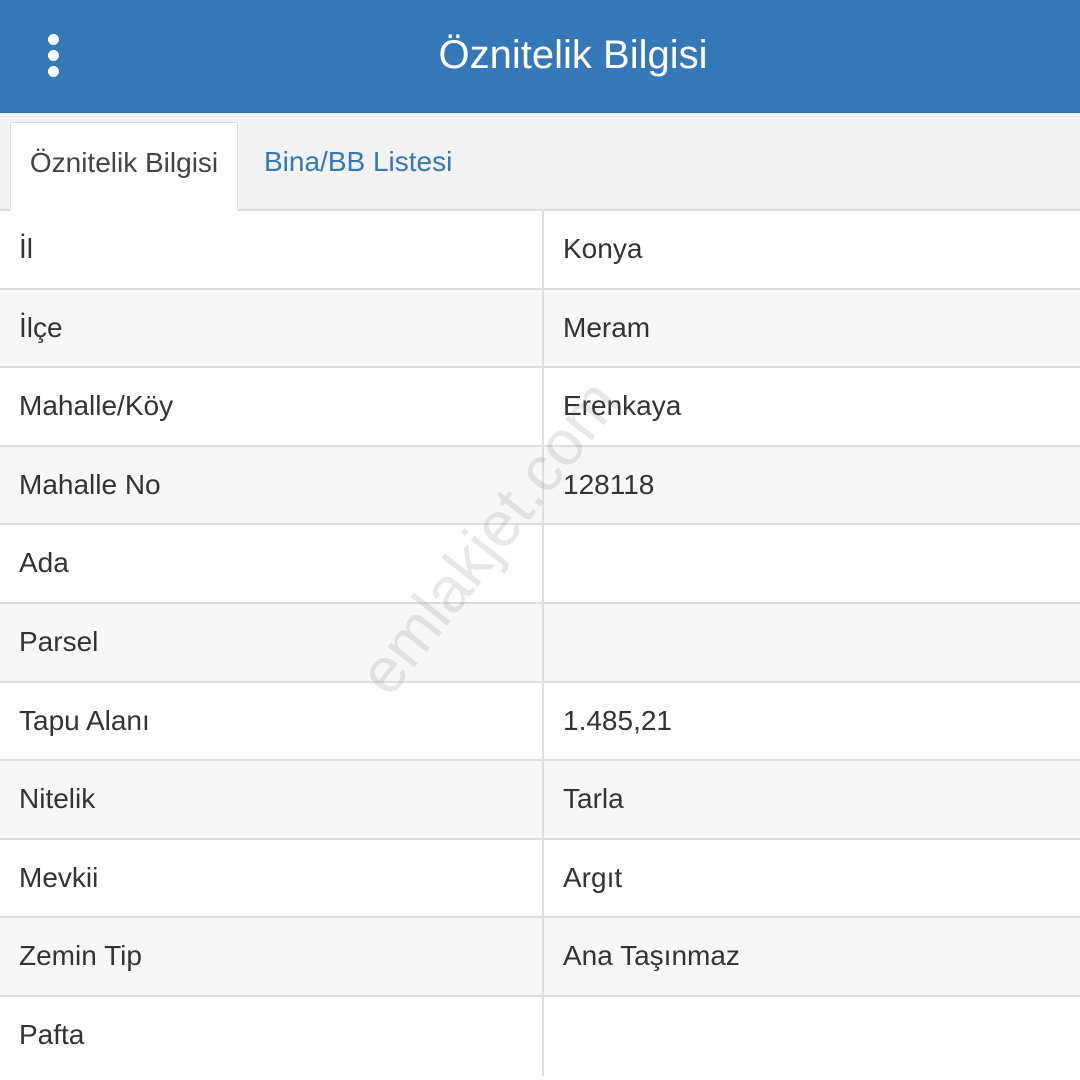  Describe the element at coordinates (80, 956) in the screenshot. I see `row-label: Zemin Tip` at that location.